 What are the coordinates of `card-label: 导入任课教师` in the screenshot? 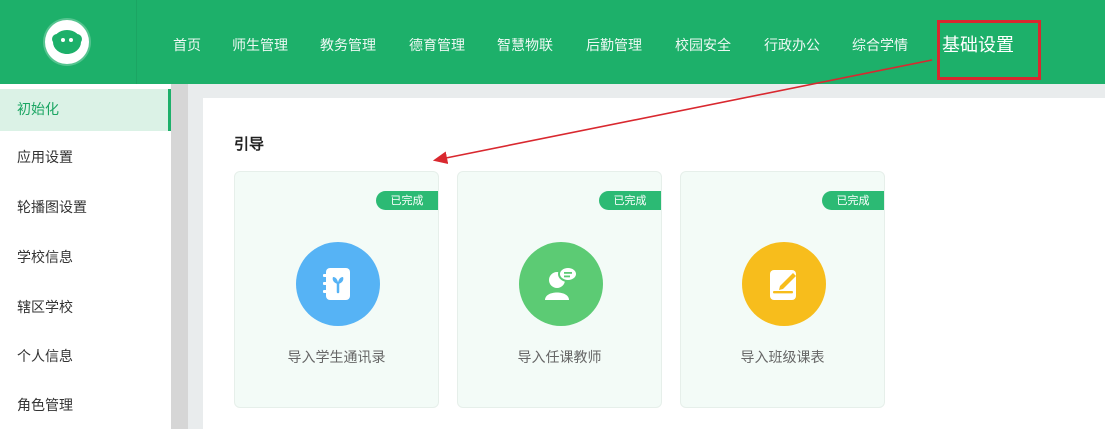 It's located at (559, 358).